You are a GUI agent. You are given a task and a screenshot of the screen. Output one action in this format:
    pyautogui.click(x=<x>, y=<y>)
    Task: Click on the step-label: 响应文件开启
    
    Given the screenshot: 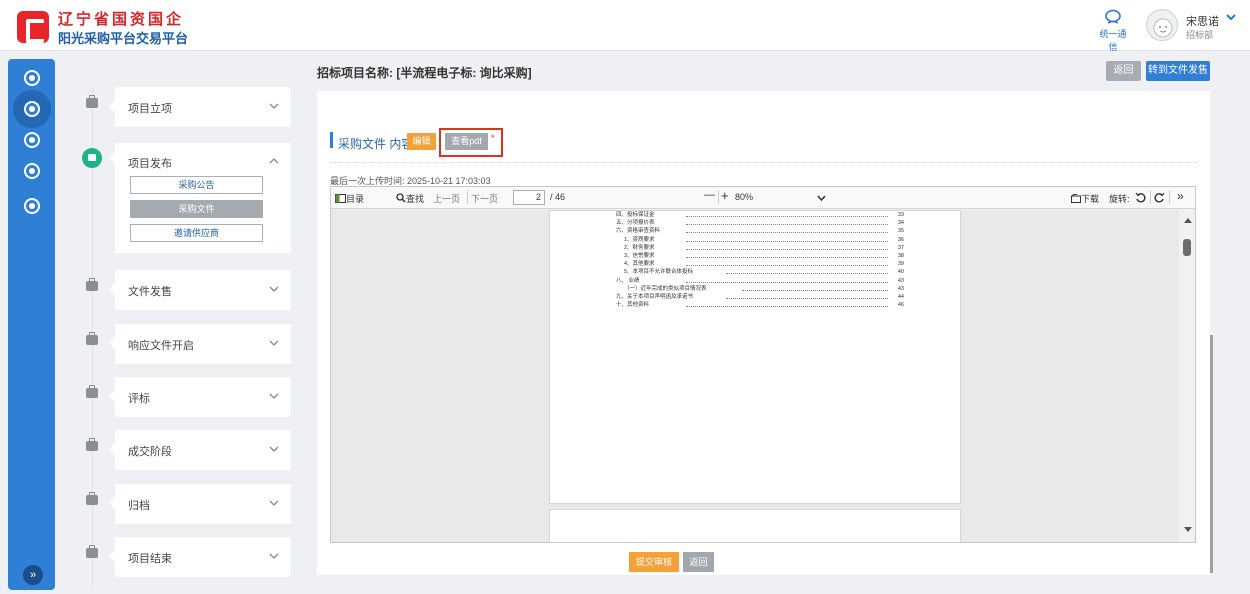 What is the action you would take?
    pyautogui.click(x=161, y=346)
    